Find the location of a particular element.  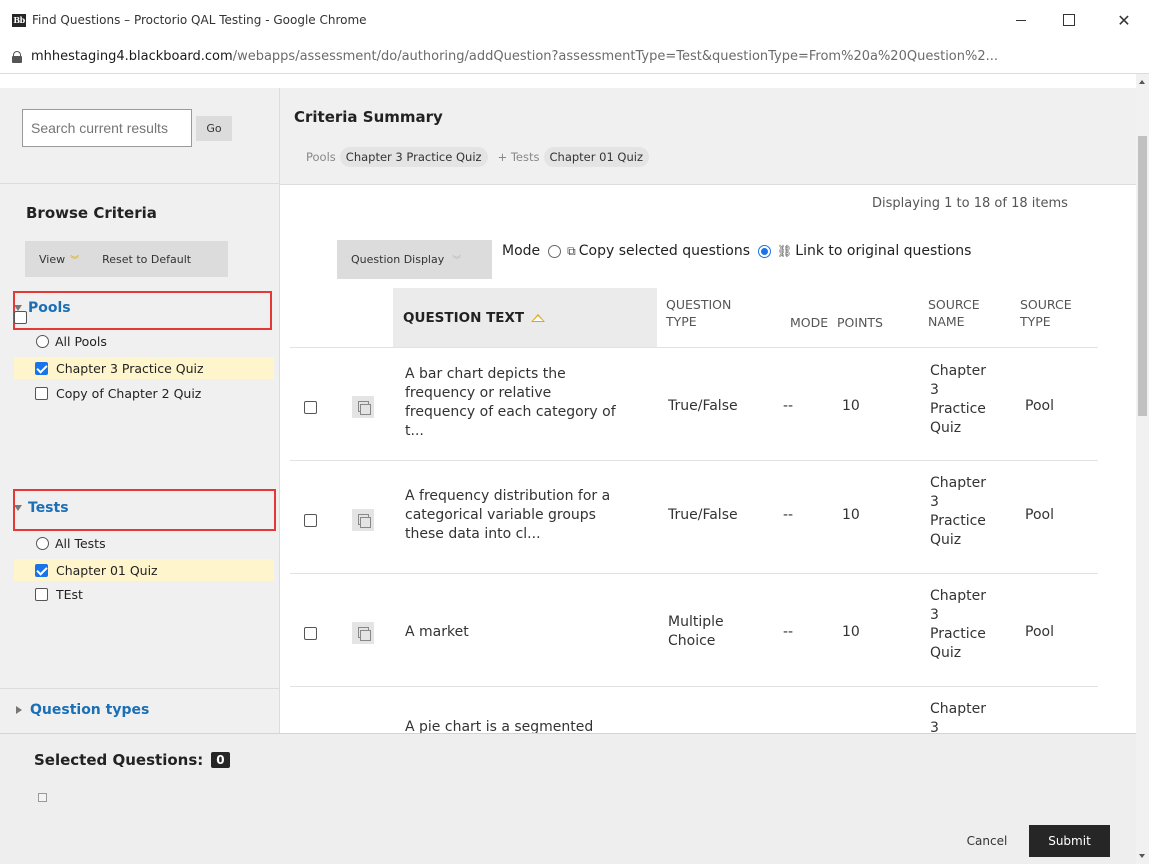

pool-item-chapter-3: Chapter 3 Practice Quiz is located at coordinates (144, 368).